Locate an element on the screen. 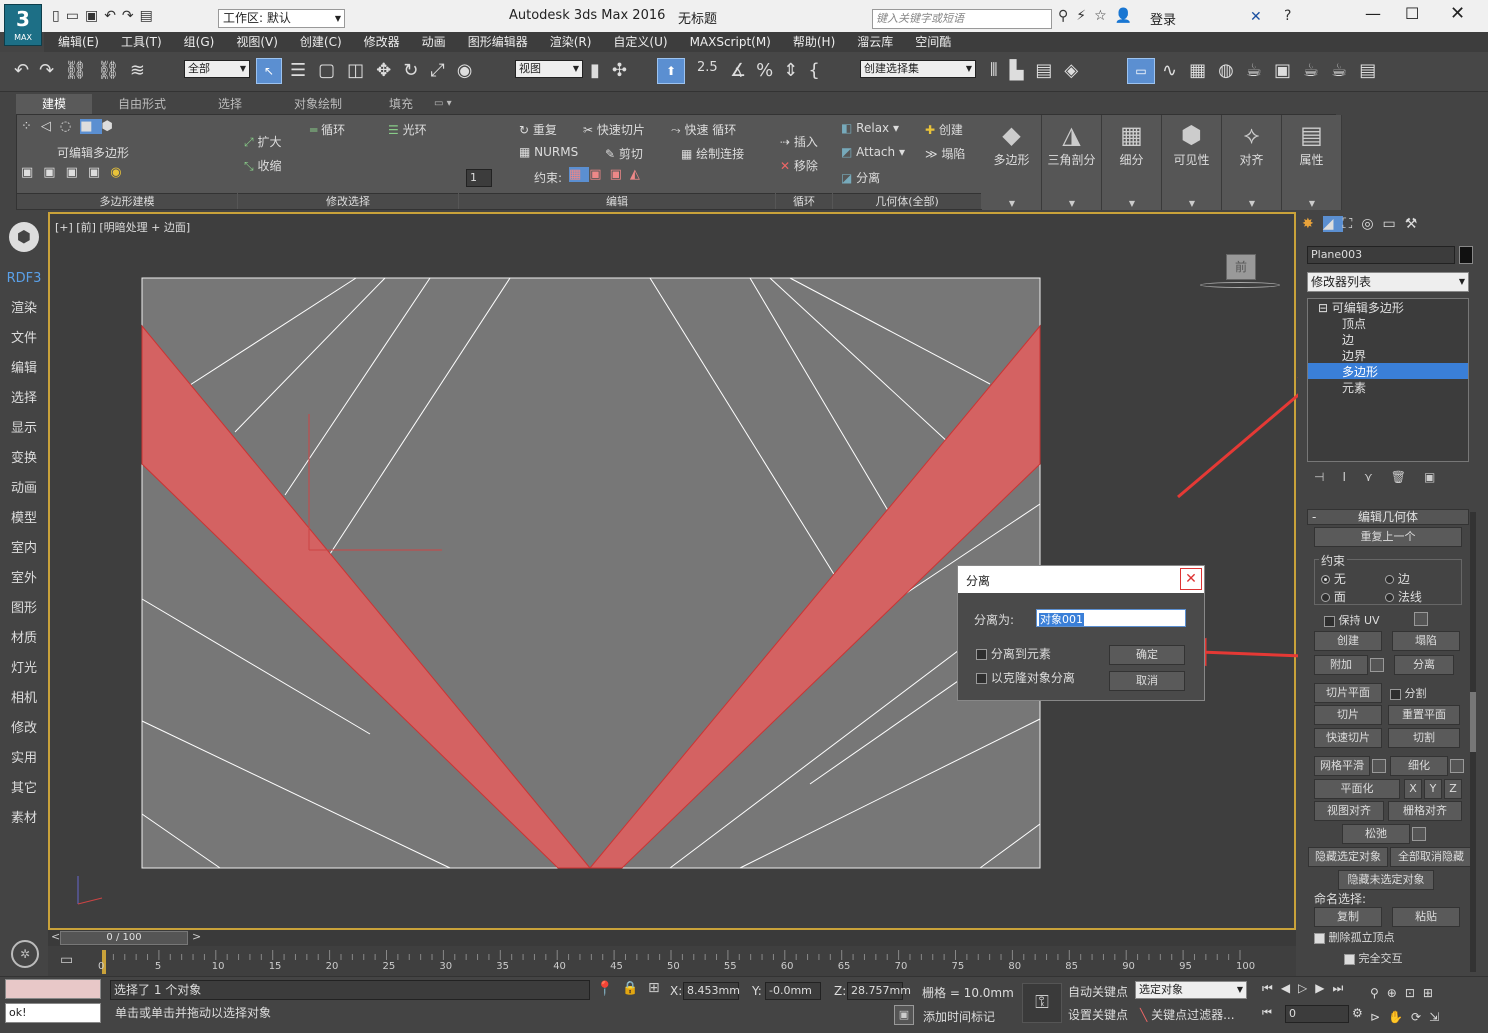 This screenshot has height=1033, width=1488. paintconnect-button: ▦ 绘制连接 is located at coordinates (712, 153).